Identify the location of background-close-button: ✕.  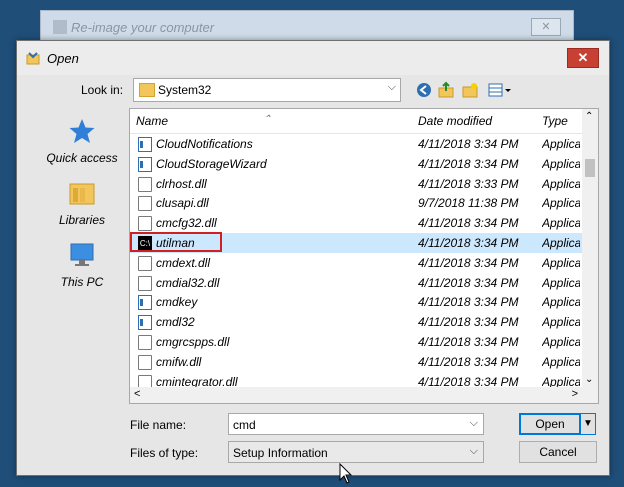
(546, 27).